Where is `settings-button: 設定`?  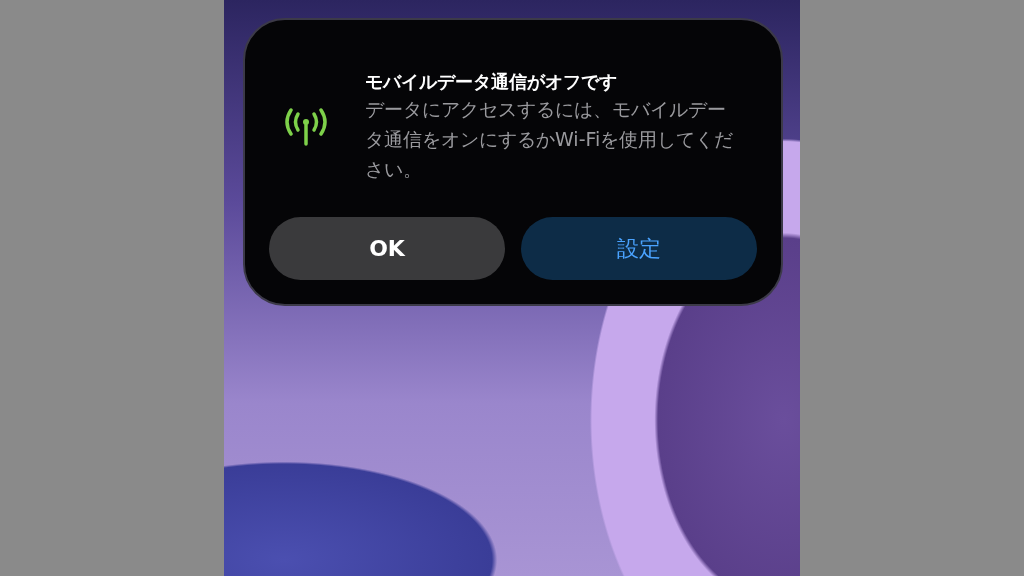
settings-button: 設定 is located at coordinates (639, 248).